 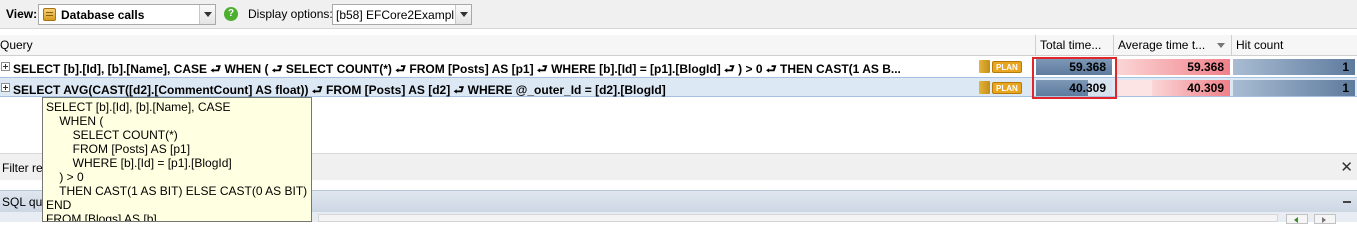 I want to click on tooltip-line: WHEN (, so click(x=75, y=121).